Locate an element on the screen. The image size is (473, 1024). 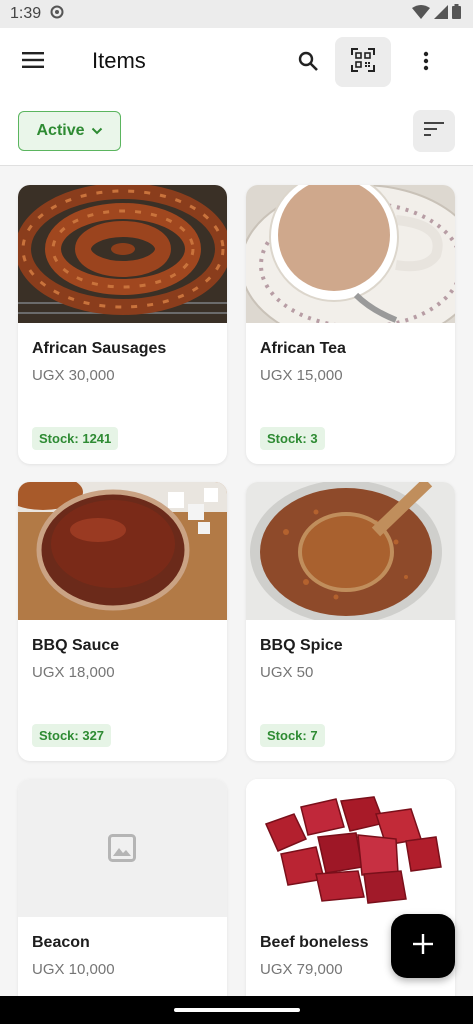
item-card: African Sausages UGX 30,000 Stock: 1241 is located at coordinates (122, 324).